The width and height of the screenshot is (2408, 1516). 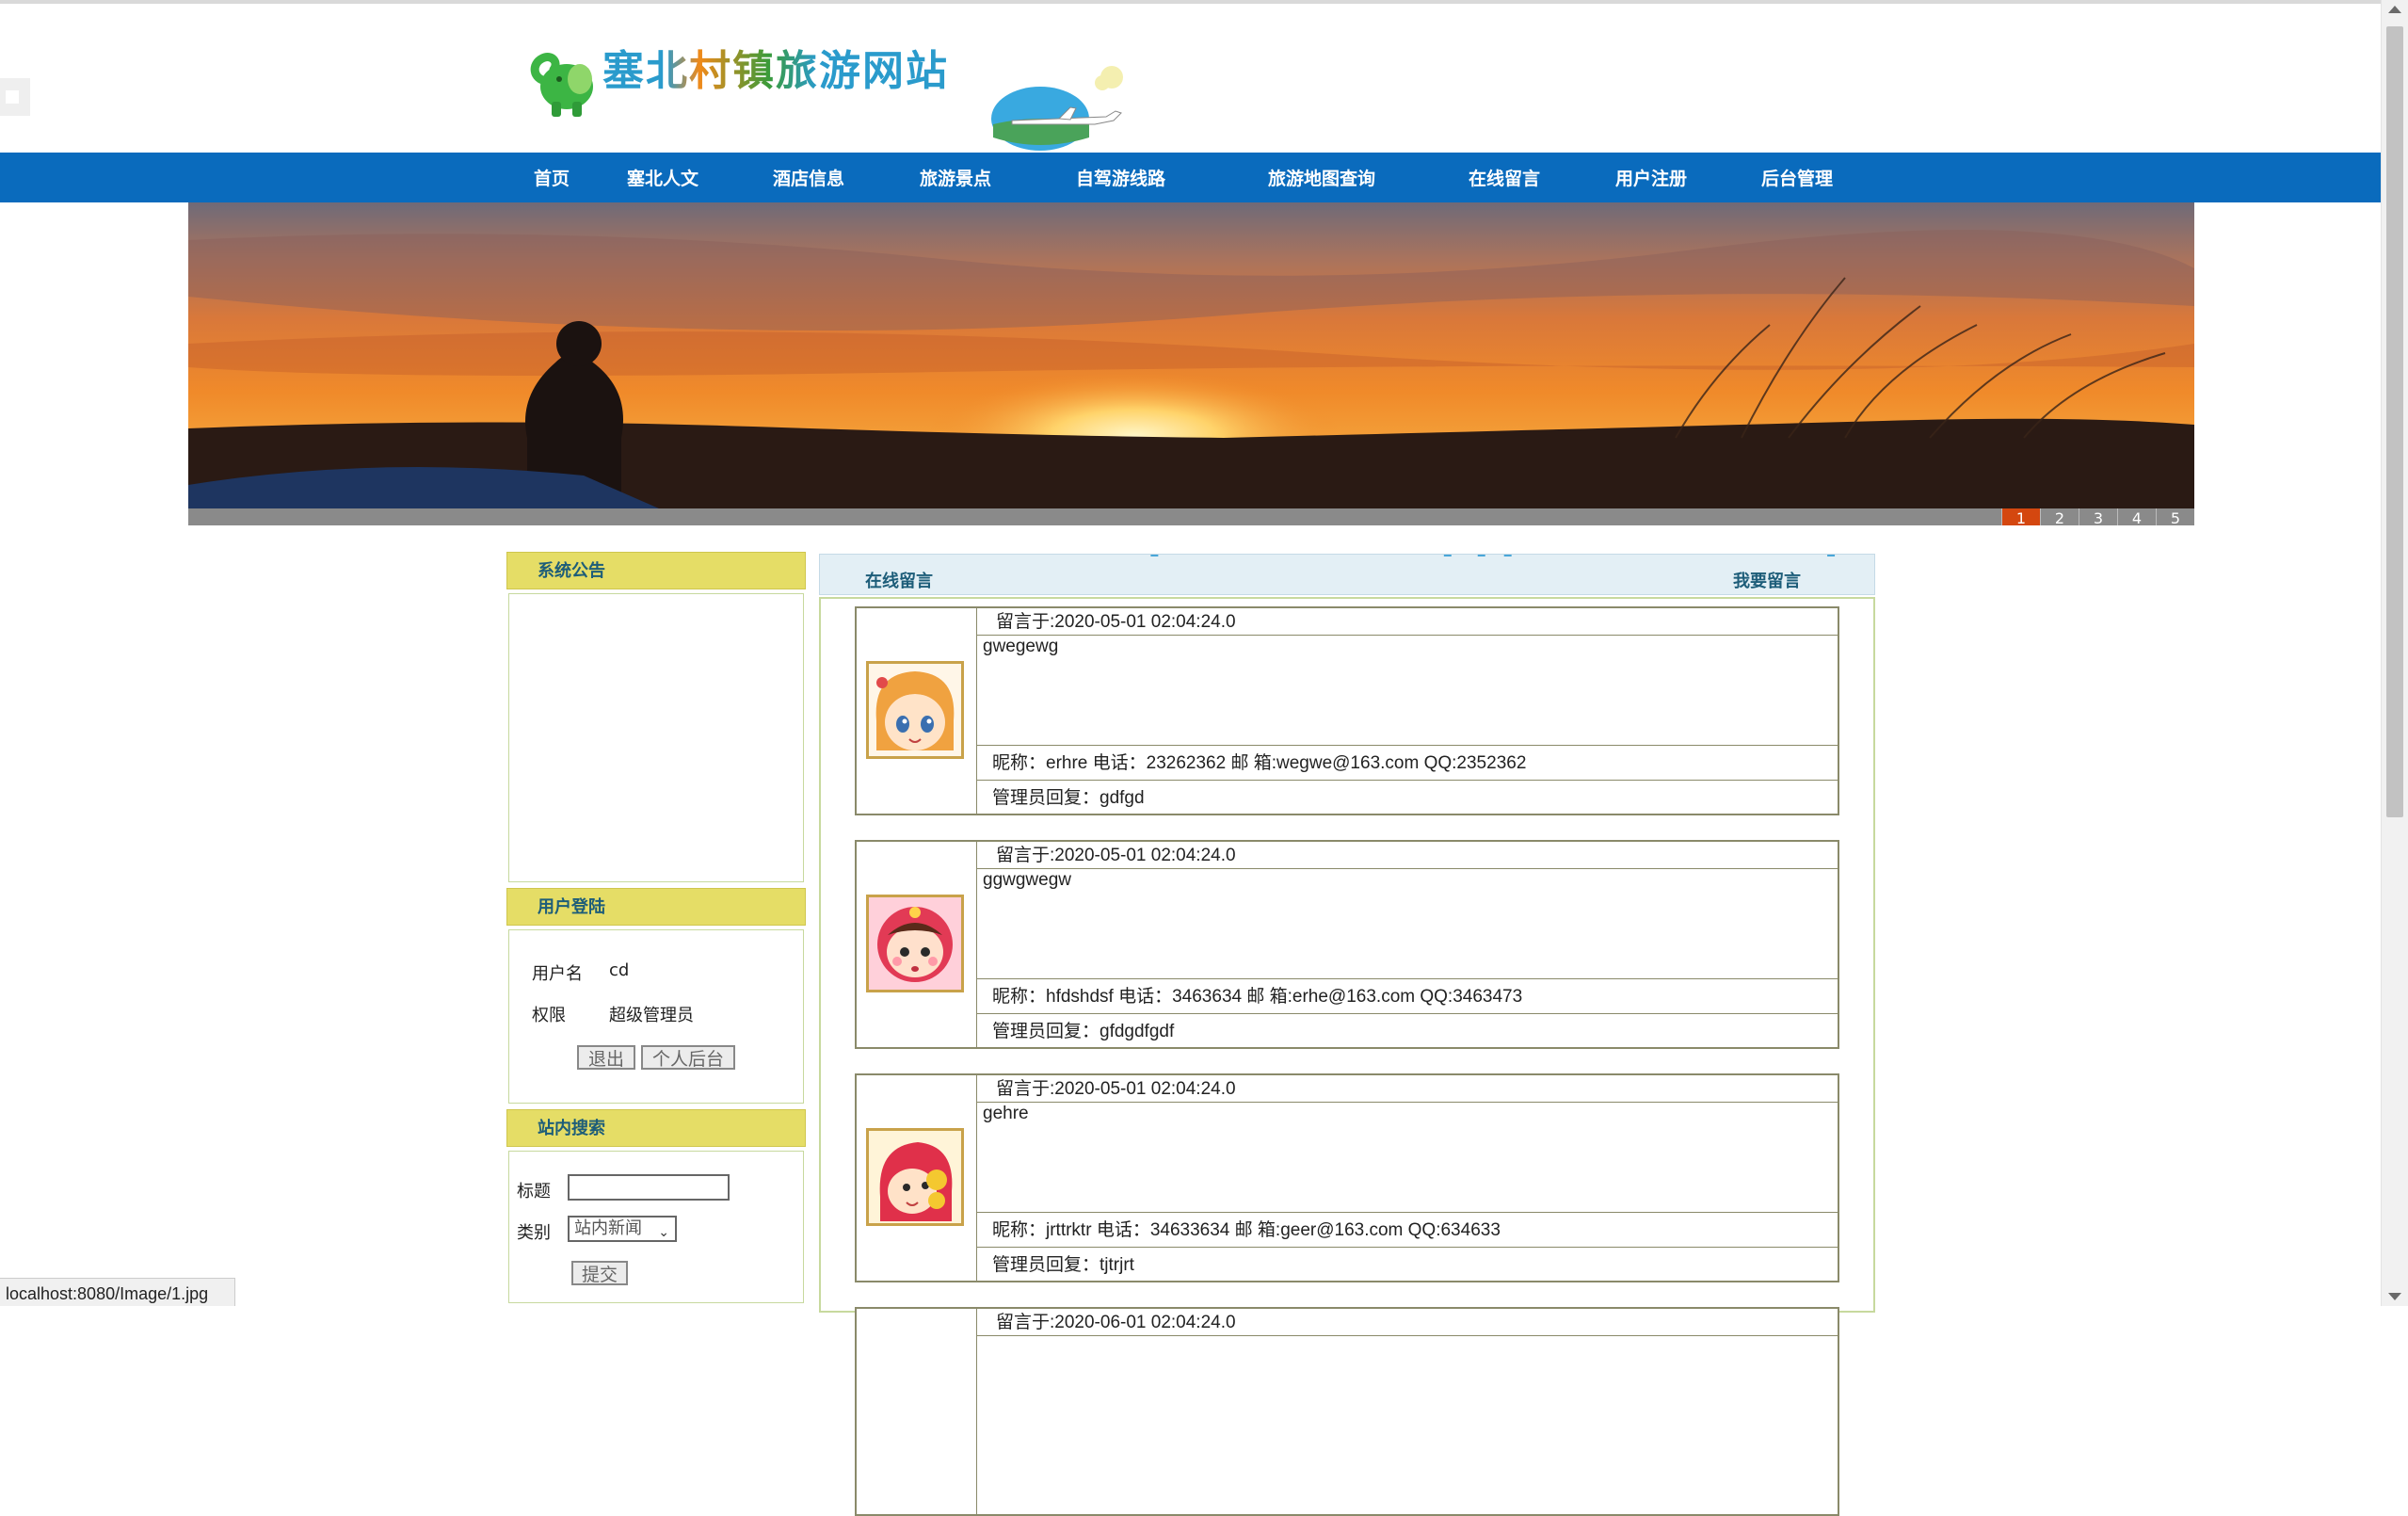 What do you see at coordinates (1120, 179) in the screenshot?
I see `nav-driving-routes: 自驾游线路` at bounding box center [1120, 179].